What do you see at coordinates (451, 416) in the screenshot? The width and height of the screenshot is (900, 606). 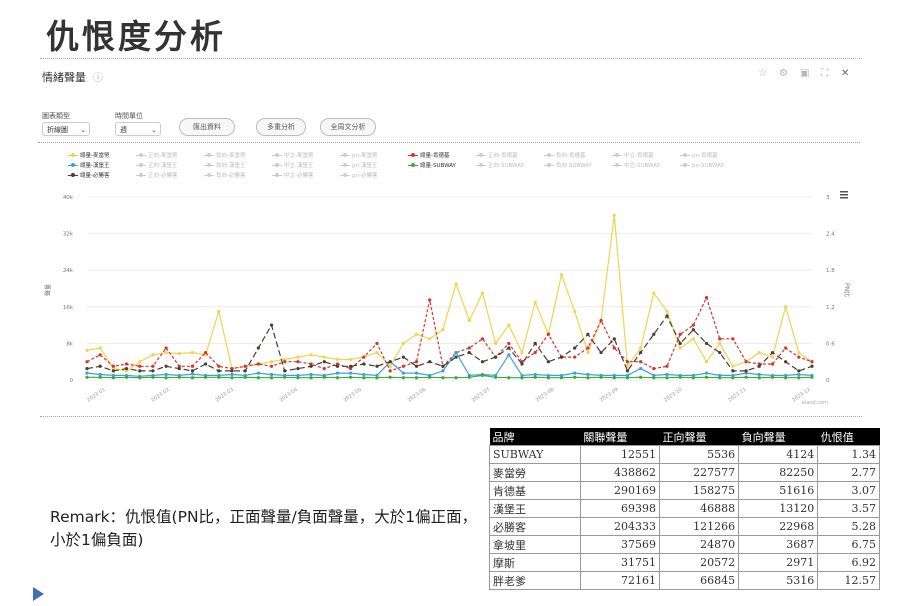 I see `divider` at bounding box center [451, 416].